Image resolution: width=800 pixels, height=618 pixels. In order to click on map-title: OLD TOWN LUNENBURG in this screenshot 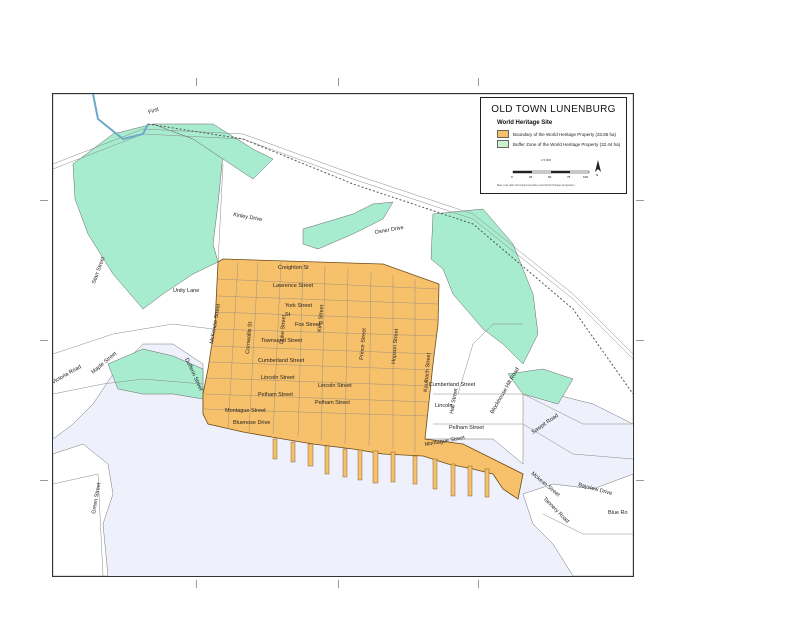, I will do `click(553, 109)`.